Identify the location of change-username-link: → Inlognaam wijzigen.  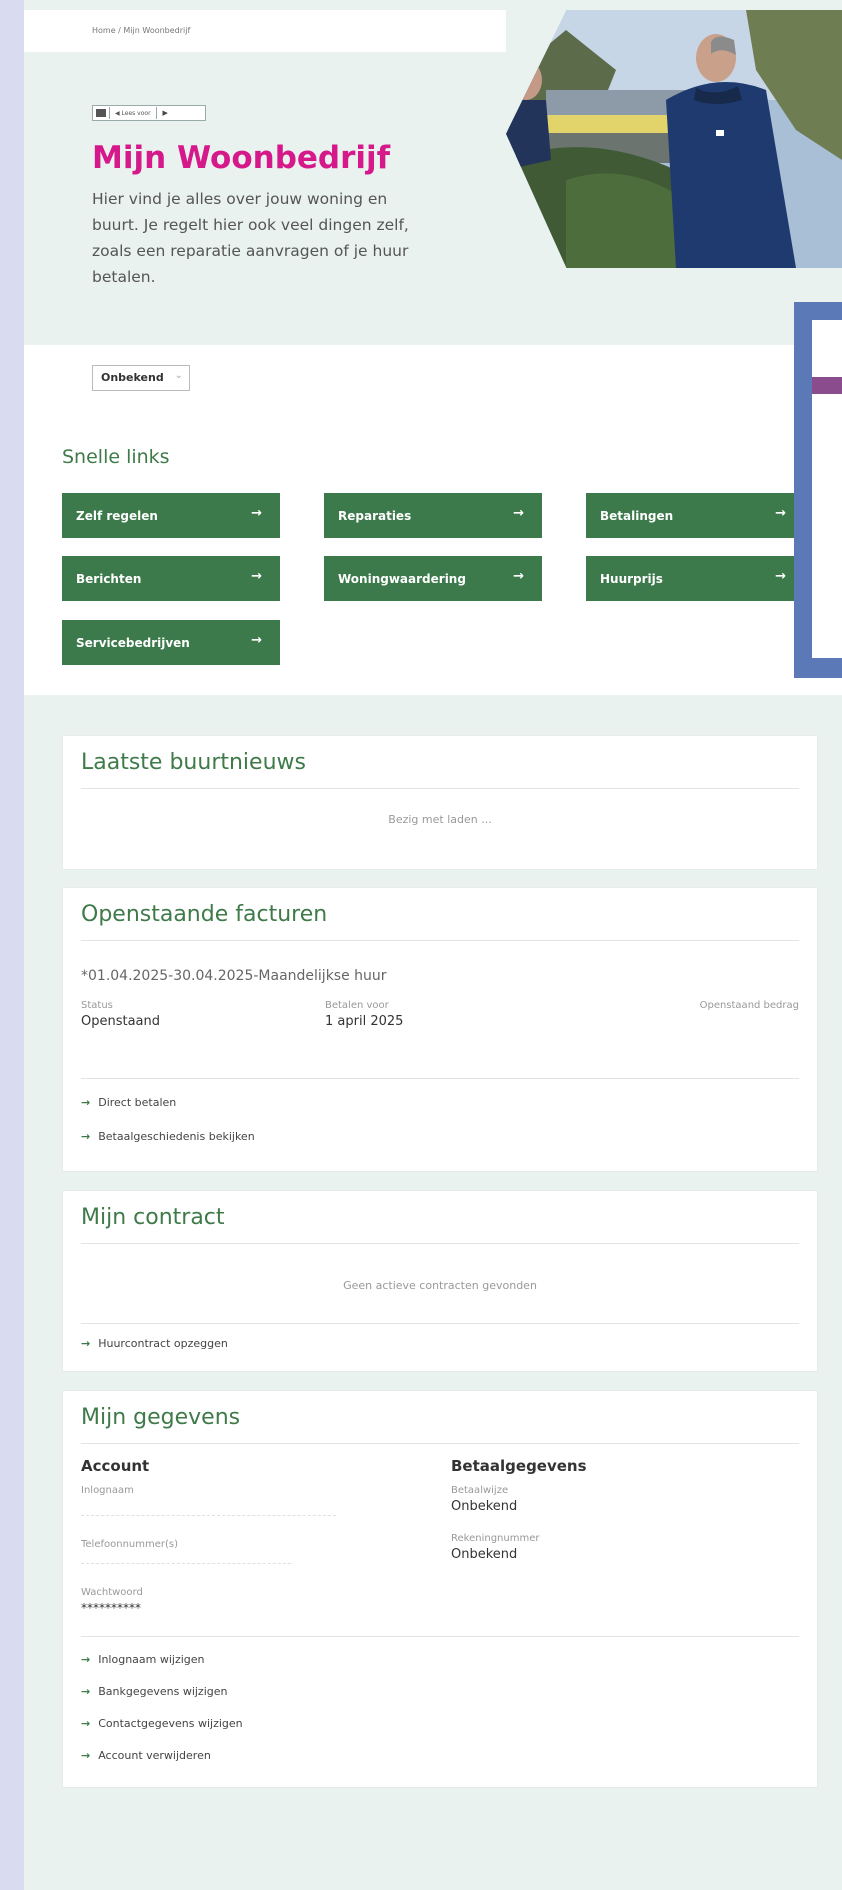
(143, 1659).